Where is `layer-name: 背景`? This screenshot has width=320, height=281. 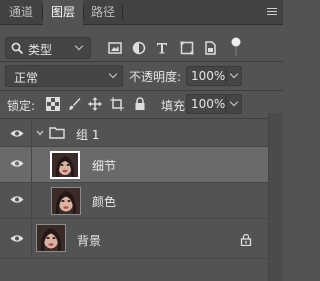 layer-name: 背景 is located at coordinates (89, 241).